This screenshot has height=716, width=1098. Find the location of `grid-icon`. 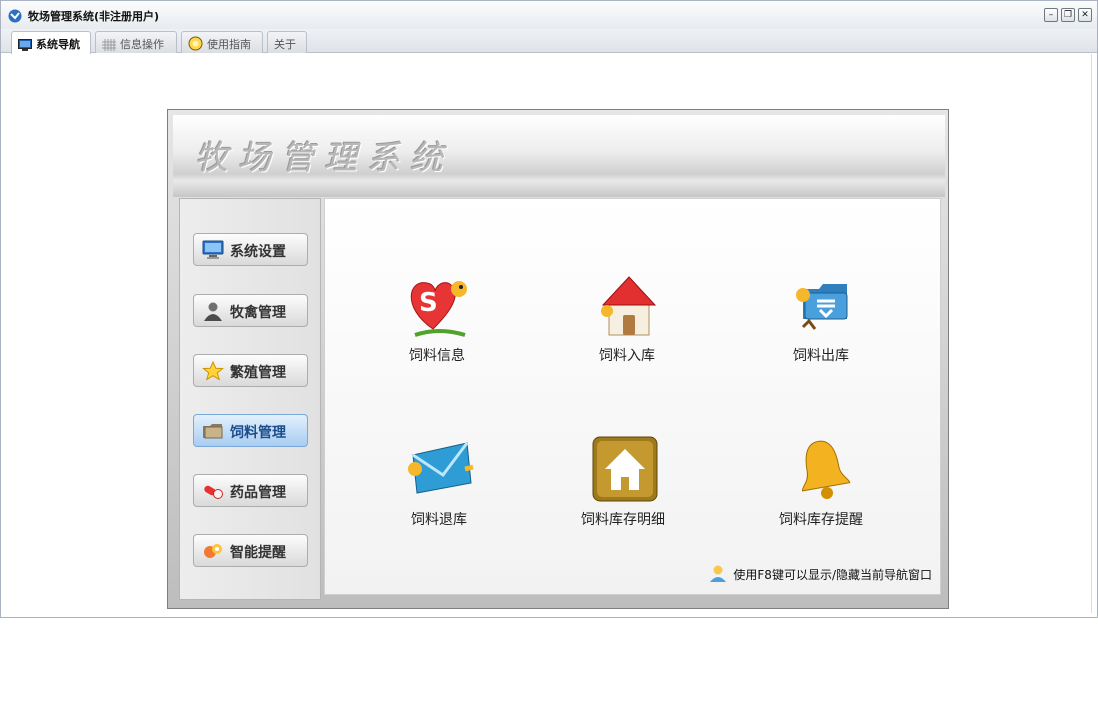

grid-icon is located at coordinates (109, 45).